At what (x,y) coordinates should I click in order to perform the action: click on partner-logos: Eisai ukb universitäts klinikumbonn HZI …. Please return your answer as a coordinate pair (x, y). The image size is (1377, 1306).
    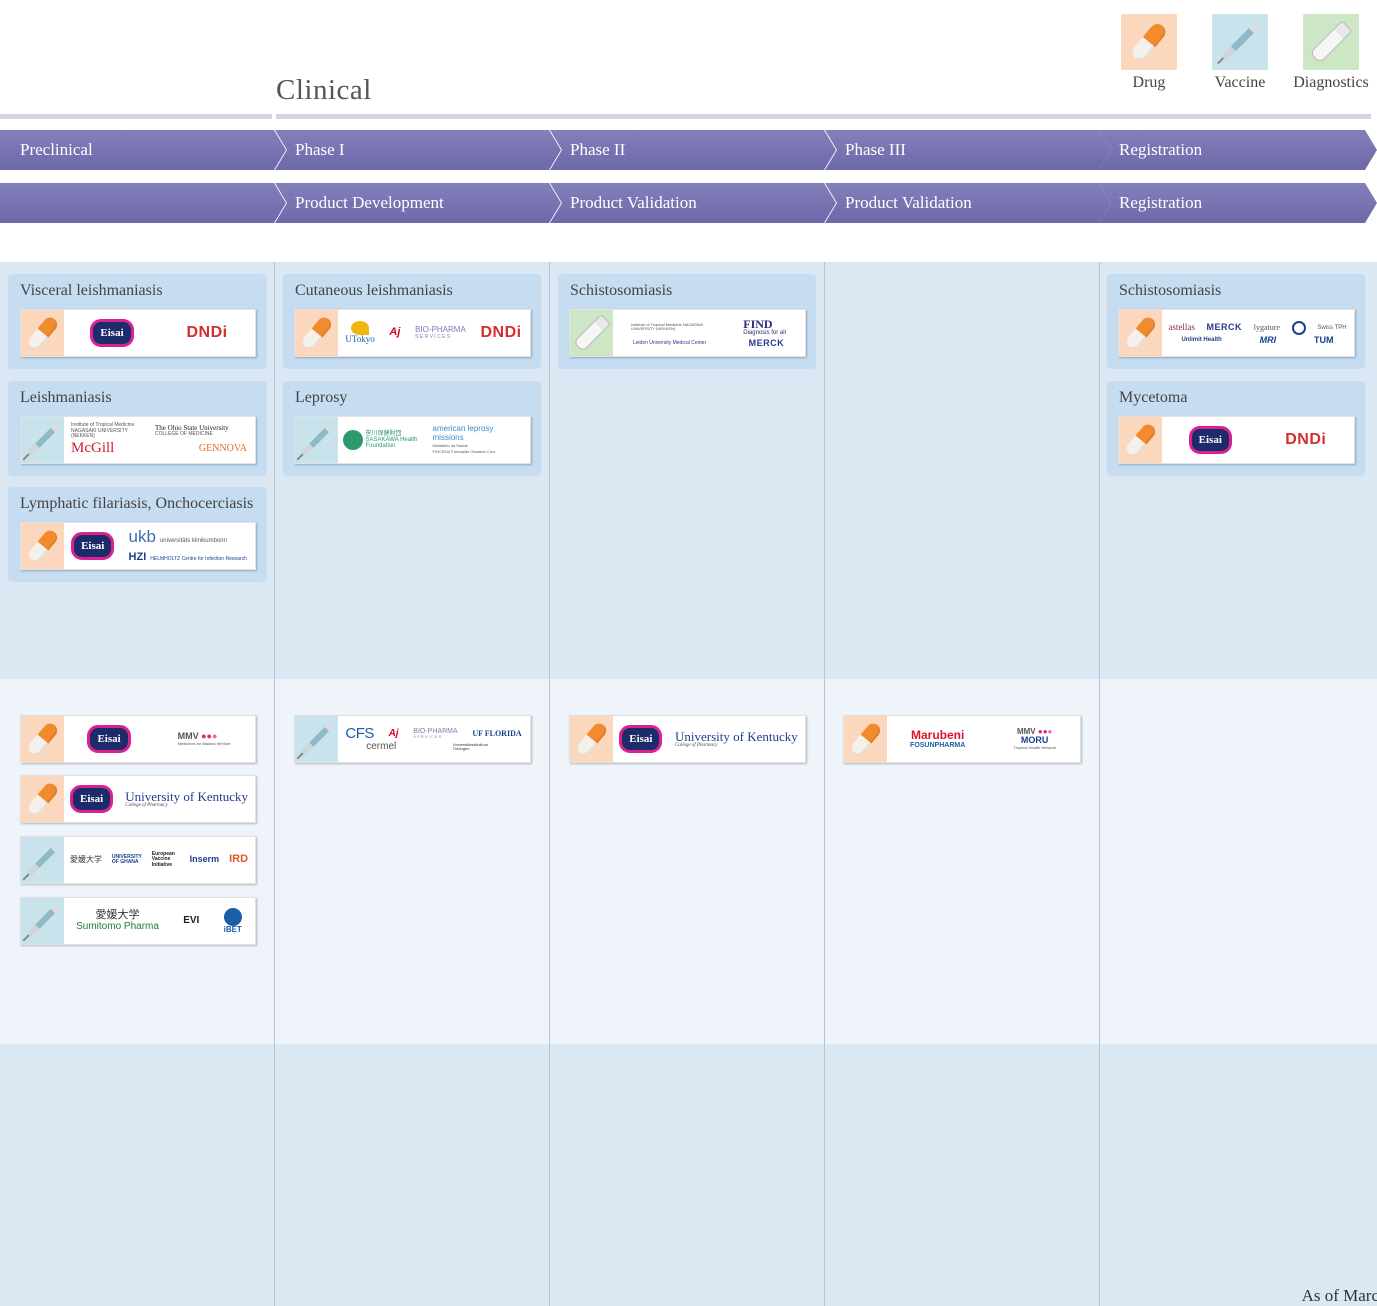
    Looking at the image, I should click on (159, 546).